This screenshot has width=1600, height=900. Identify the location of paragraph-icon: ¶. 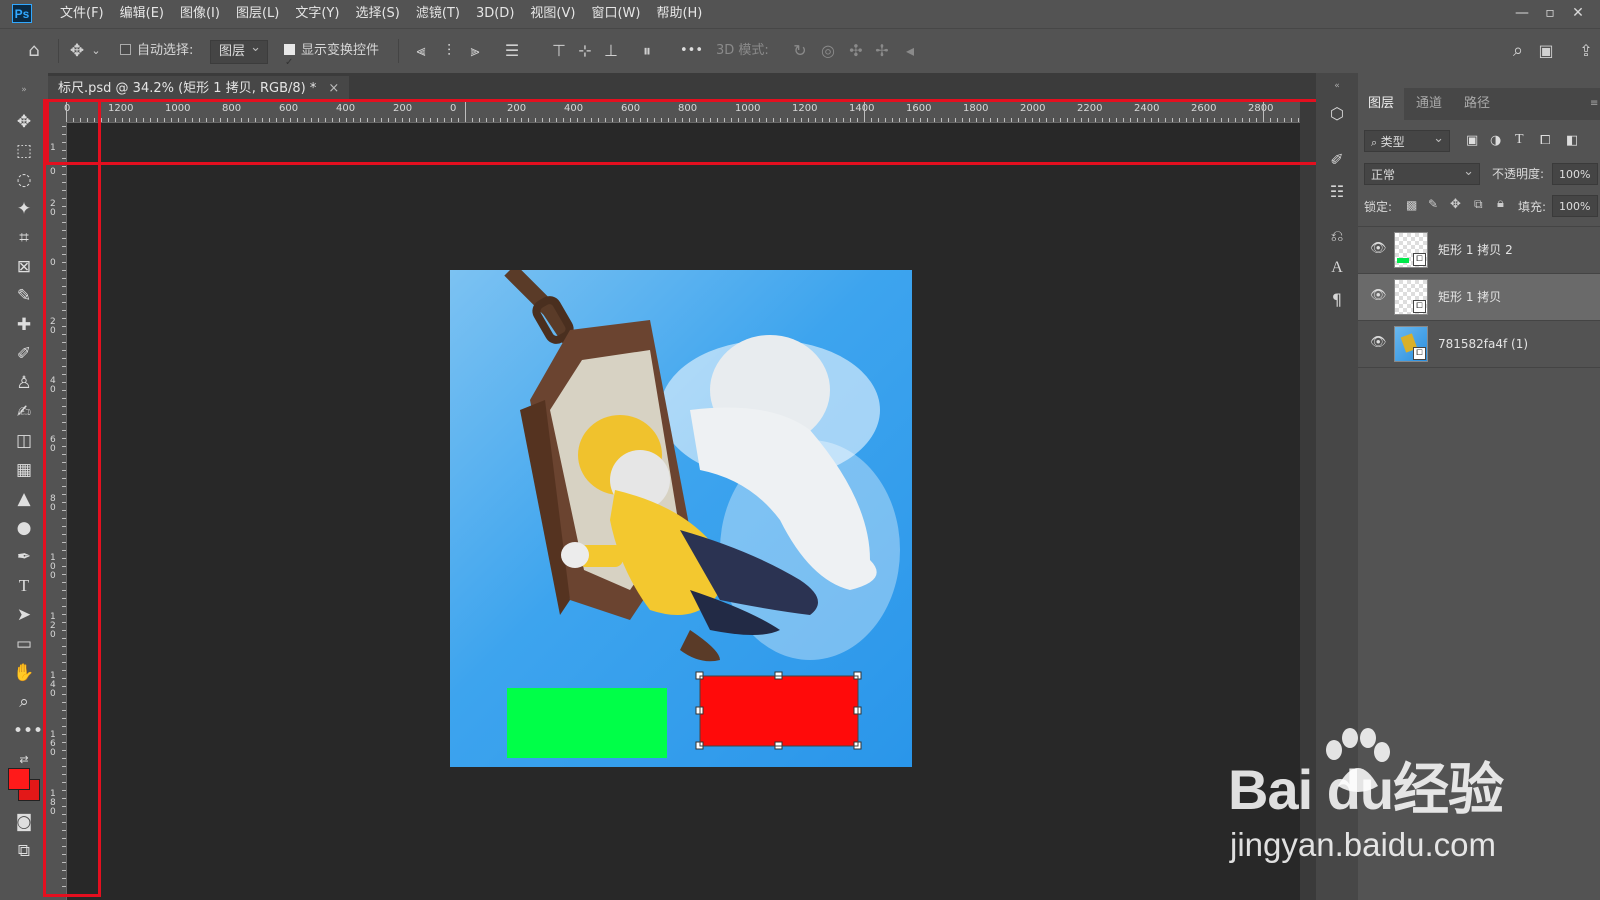
(1337, 300).